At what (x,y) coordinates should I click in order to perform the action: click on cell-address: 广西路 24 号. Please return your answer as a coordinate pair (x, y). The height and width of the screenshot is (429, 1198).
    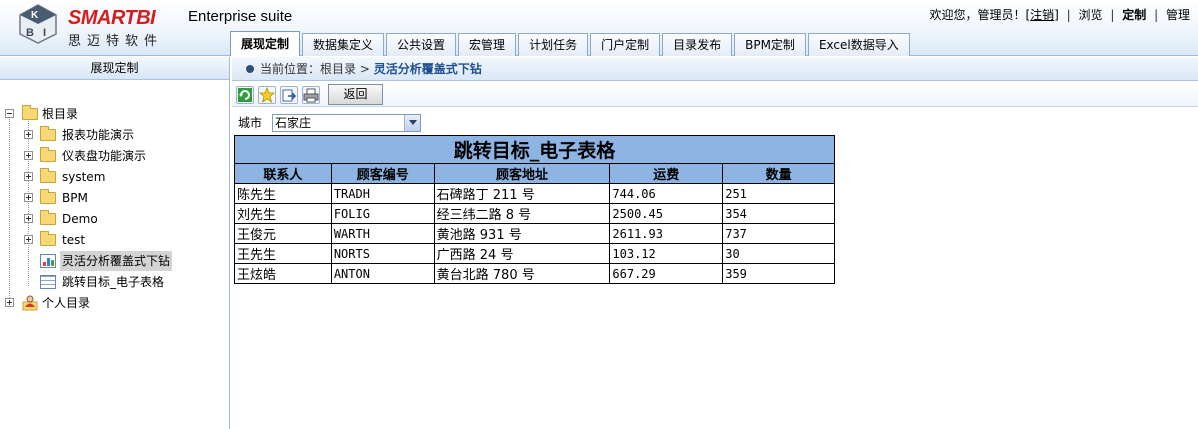
    Looking at the image, I should click on (522, 253).